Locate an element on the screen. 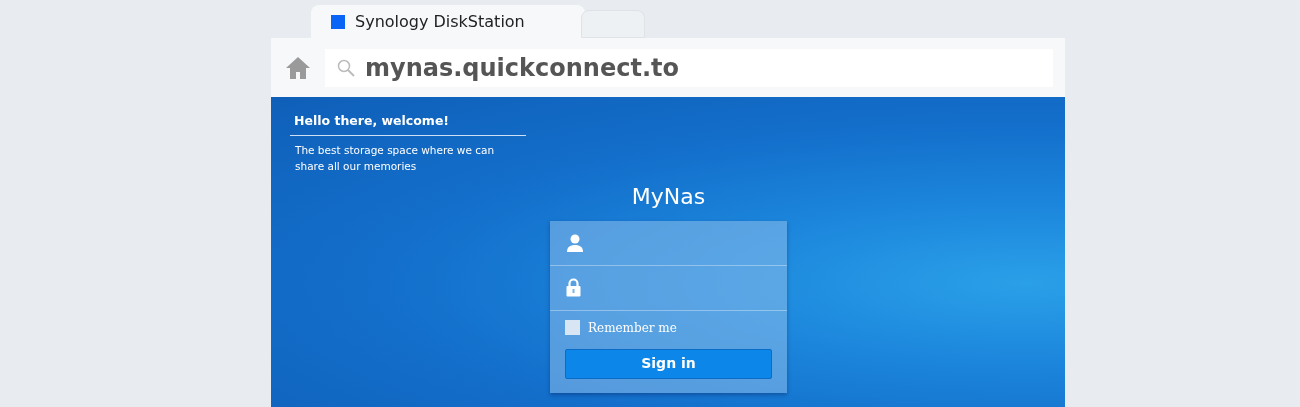 Image resolution: width=1300 pixels, height=407 pixels. welcome-message: The best storage space where we can share all our memories is located at coordinates (395, 158).